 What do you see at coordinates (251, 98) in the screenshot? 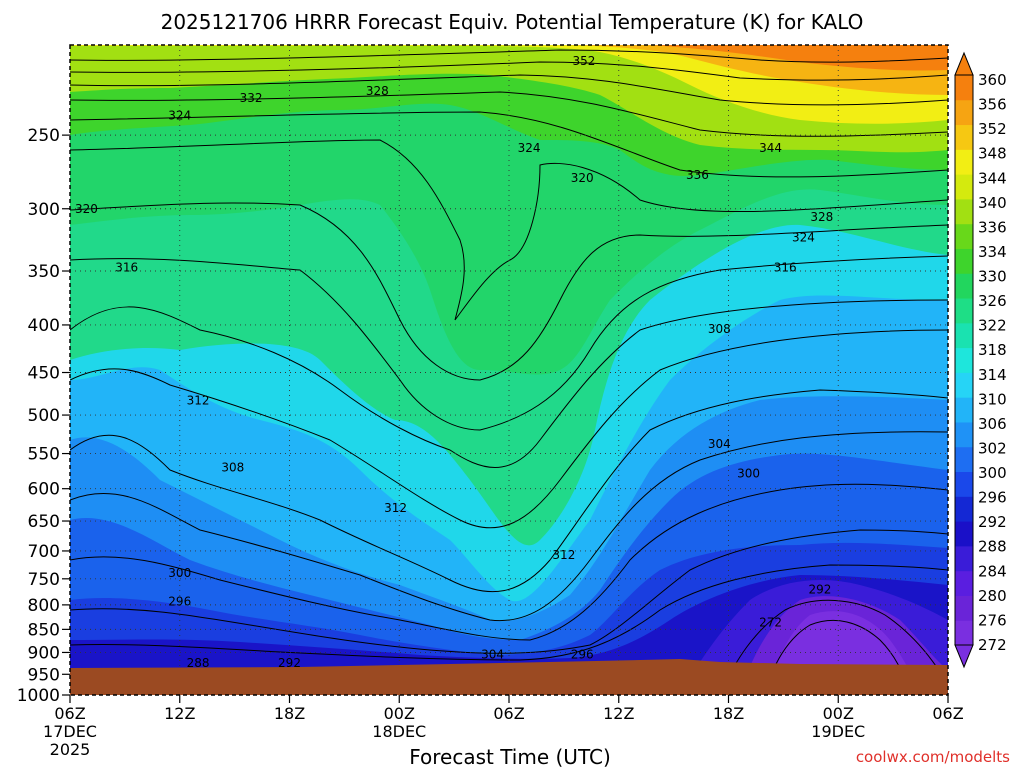
I see `contour-label: 332` at bounding box center [251, 98].